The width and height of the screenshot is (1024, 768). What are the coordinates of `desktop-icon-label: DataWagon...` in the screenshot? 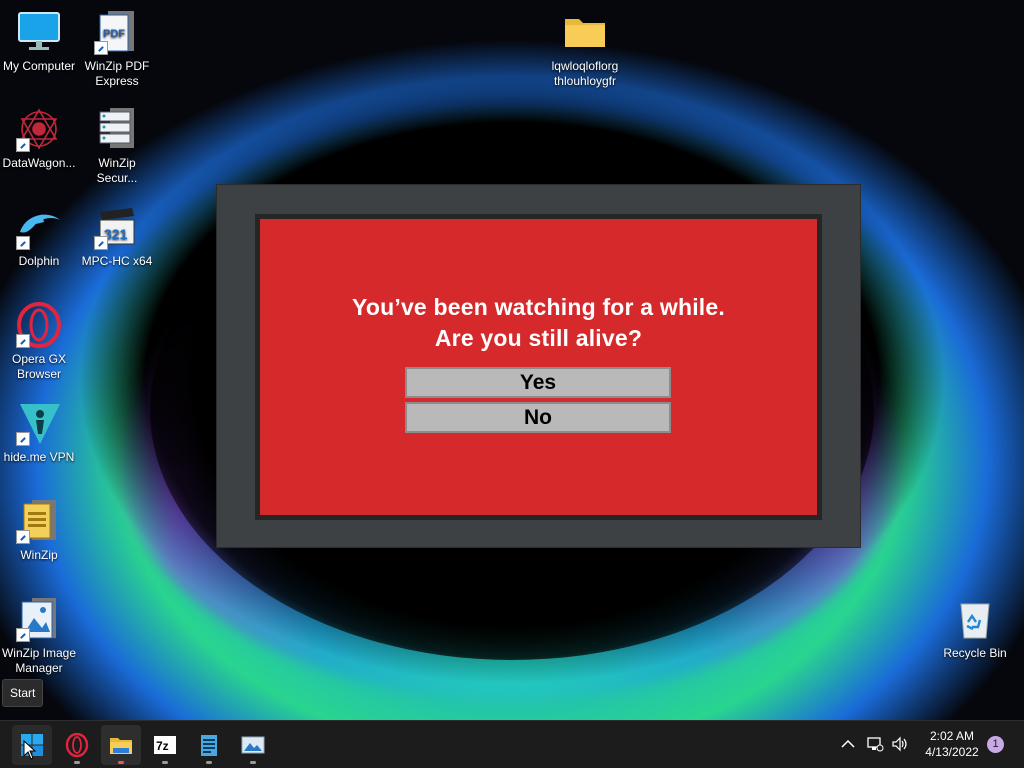 It's located at (39, 163).